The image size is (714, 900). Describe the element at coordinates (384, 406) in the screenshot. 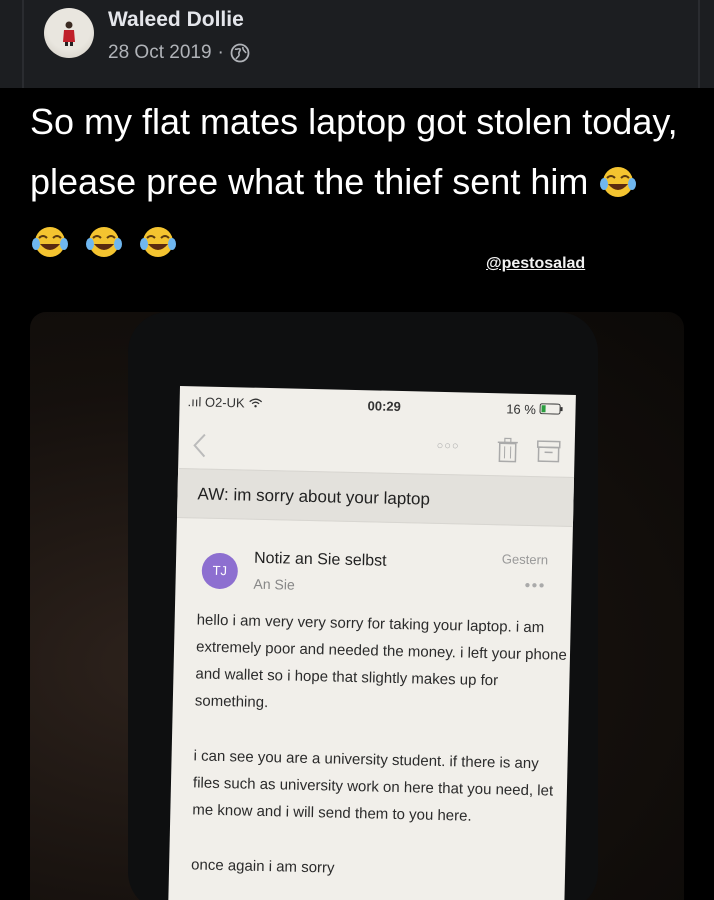

I see `clock: 00:29` at that location.